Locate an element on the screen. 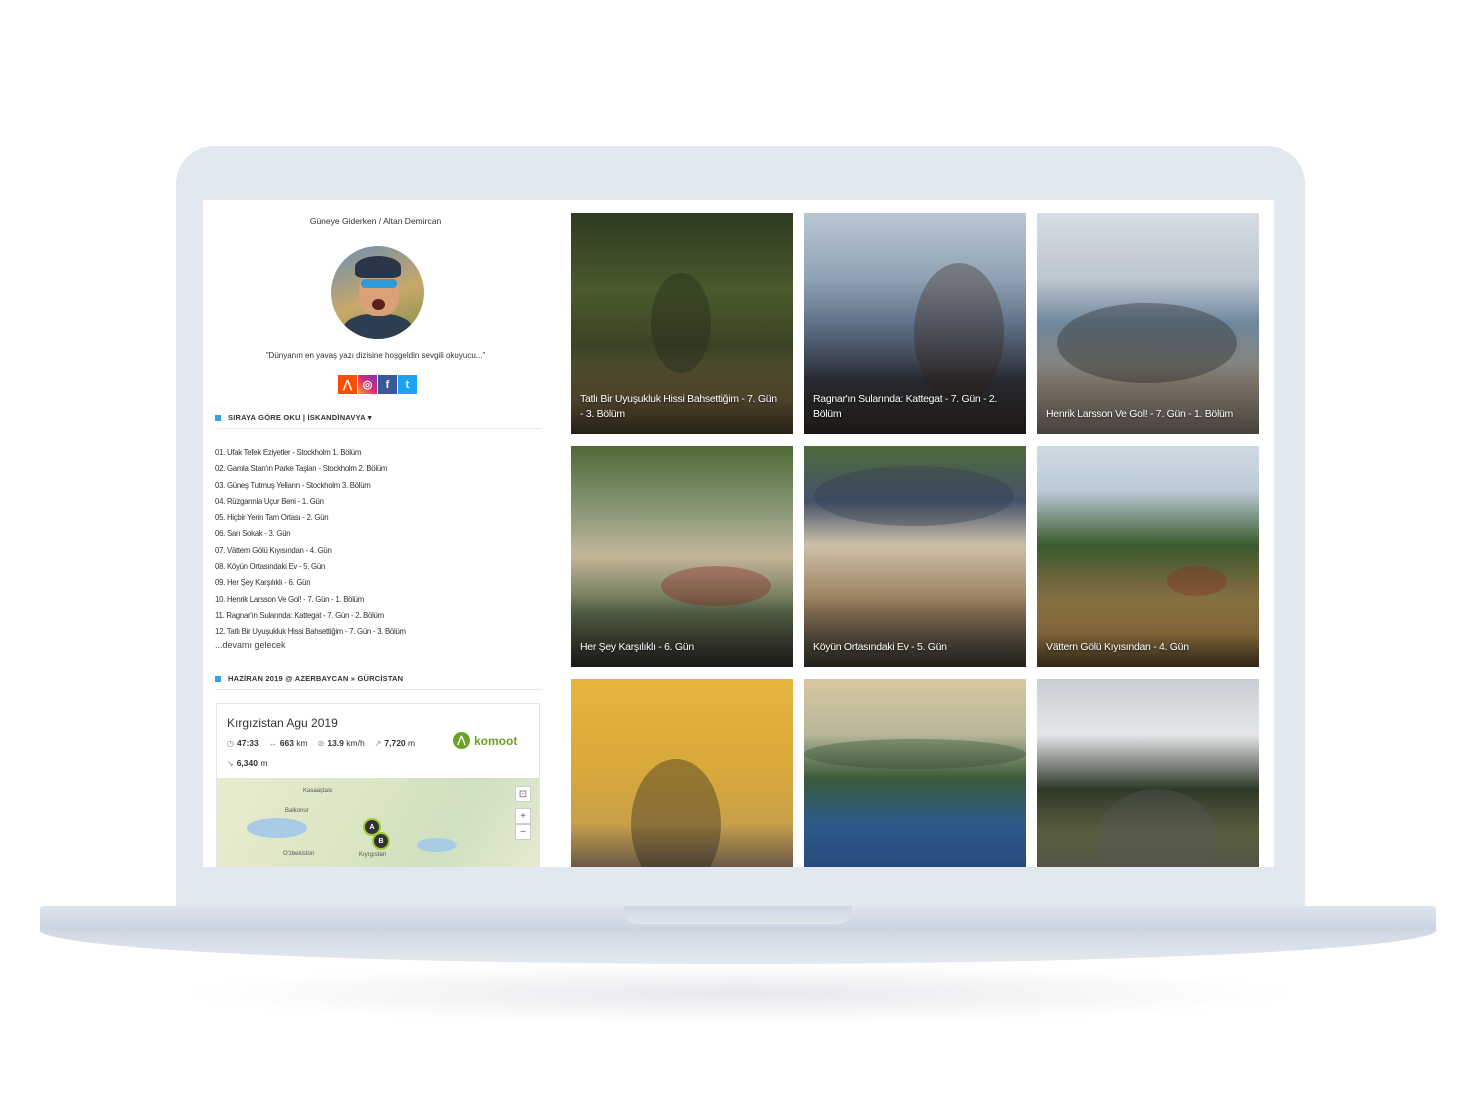  trip-heading: HAZİRAN 2019 @ AZERBAYCAN » GÜRCİSTAN is located at coordinates (378, 682).